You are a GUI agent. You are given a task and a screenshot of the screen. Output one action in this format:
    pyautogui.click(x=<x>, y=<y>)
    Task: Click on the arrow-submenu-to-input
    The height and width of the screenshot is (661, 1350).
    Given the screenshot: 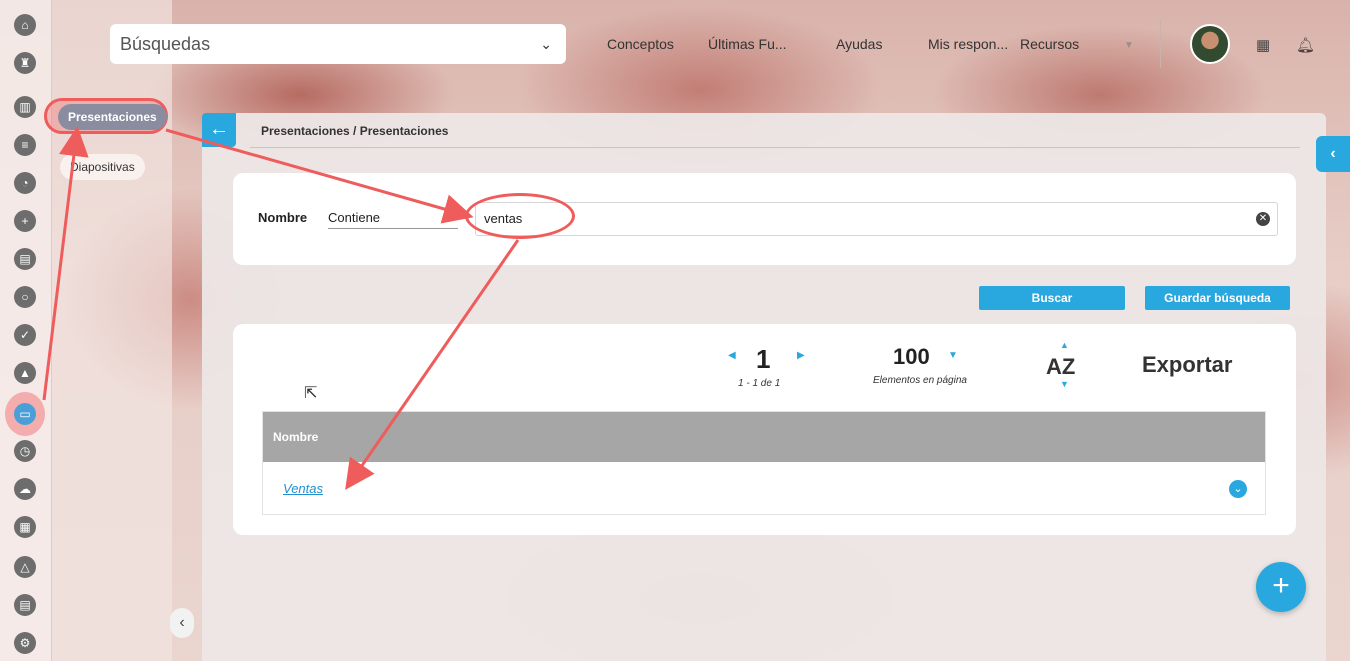 What is the action you would take?
    pyautogui.click(x=319, y=176)
    